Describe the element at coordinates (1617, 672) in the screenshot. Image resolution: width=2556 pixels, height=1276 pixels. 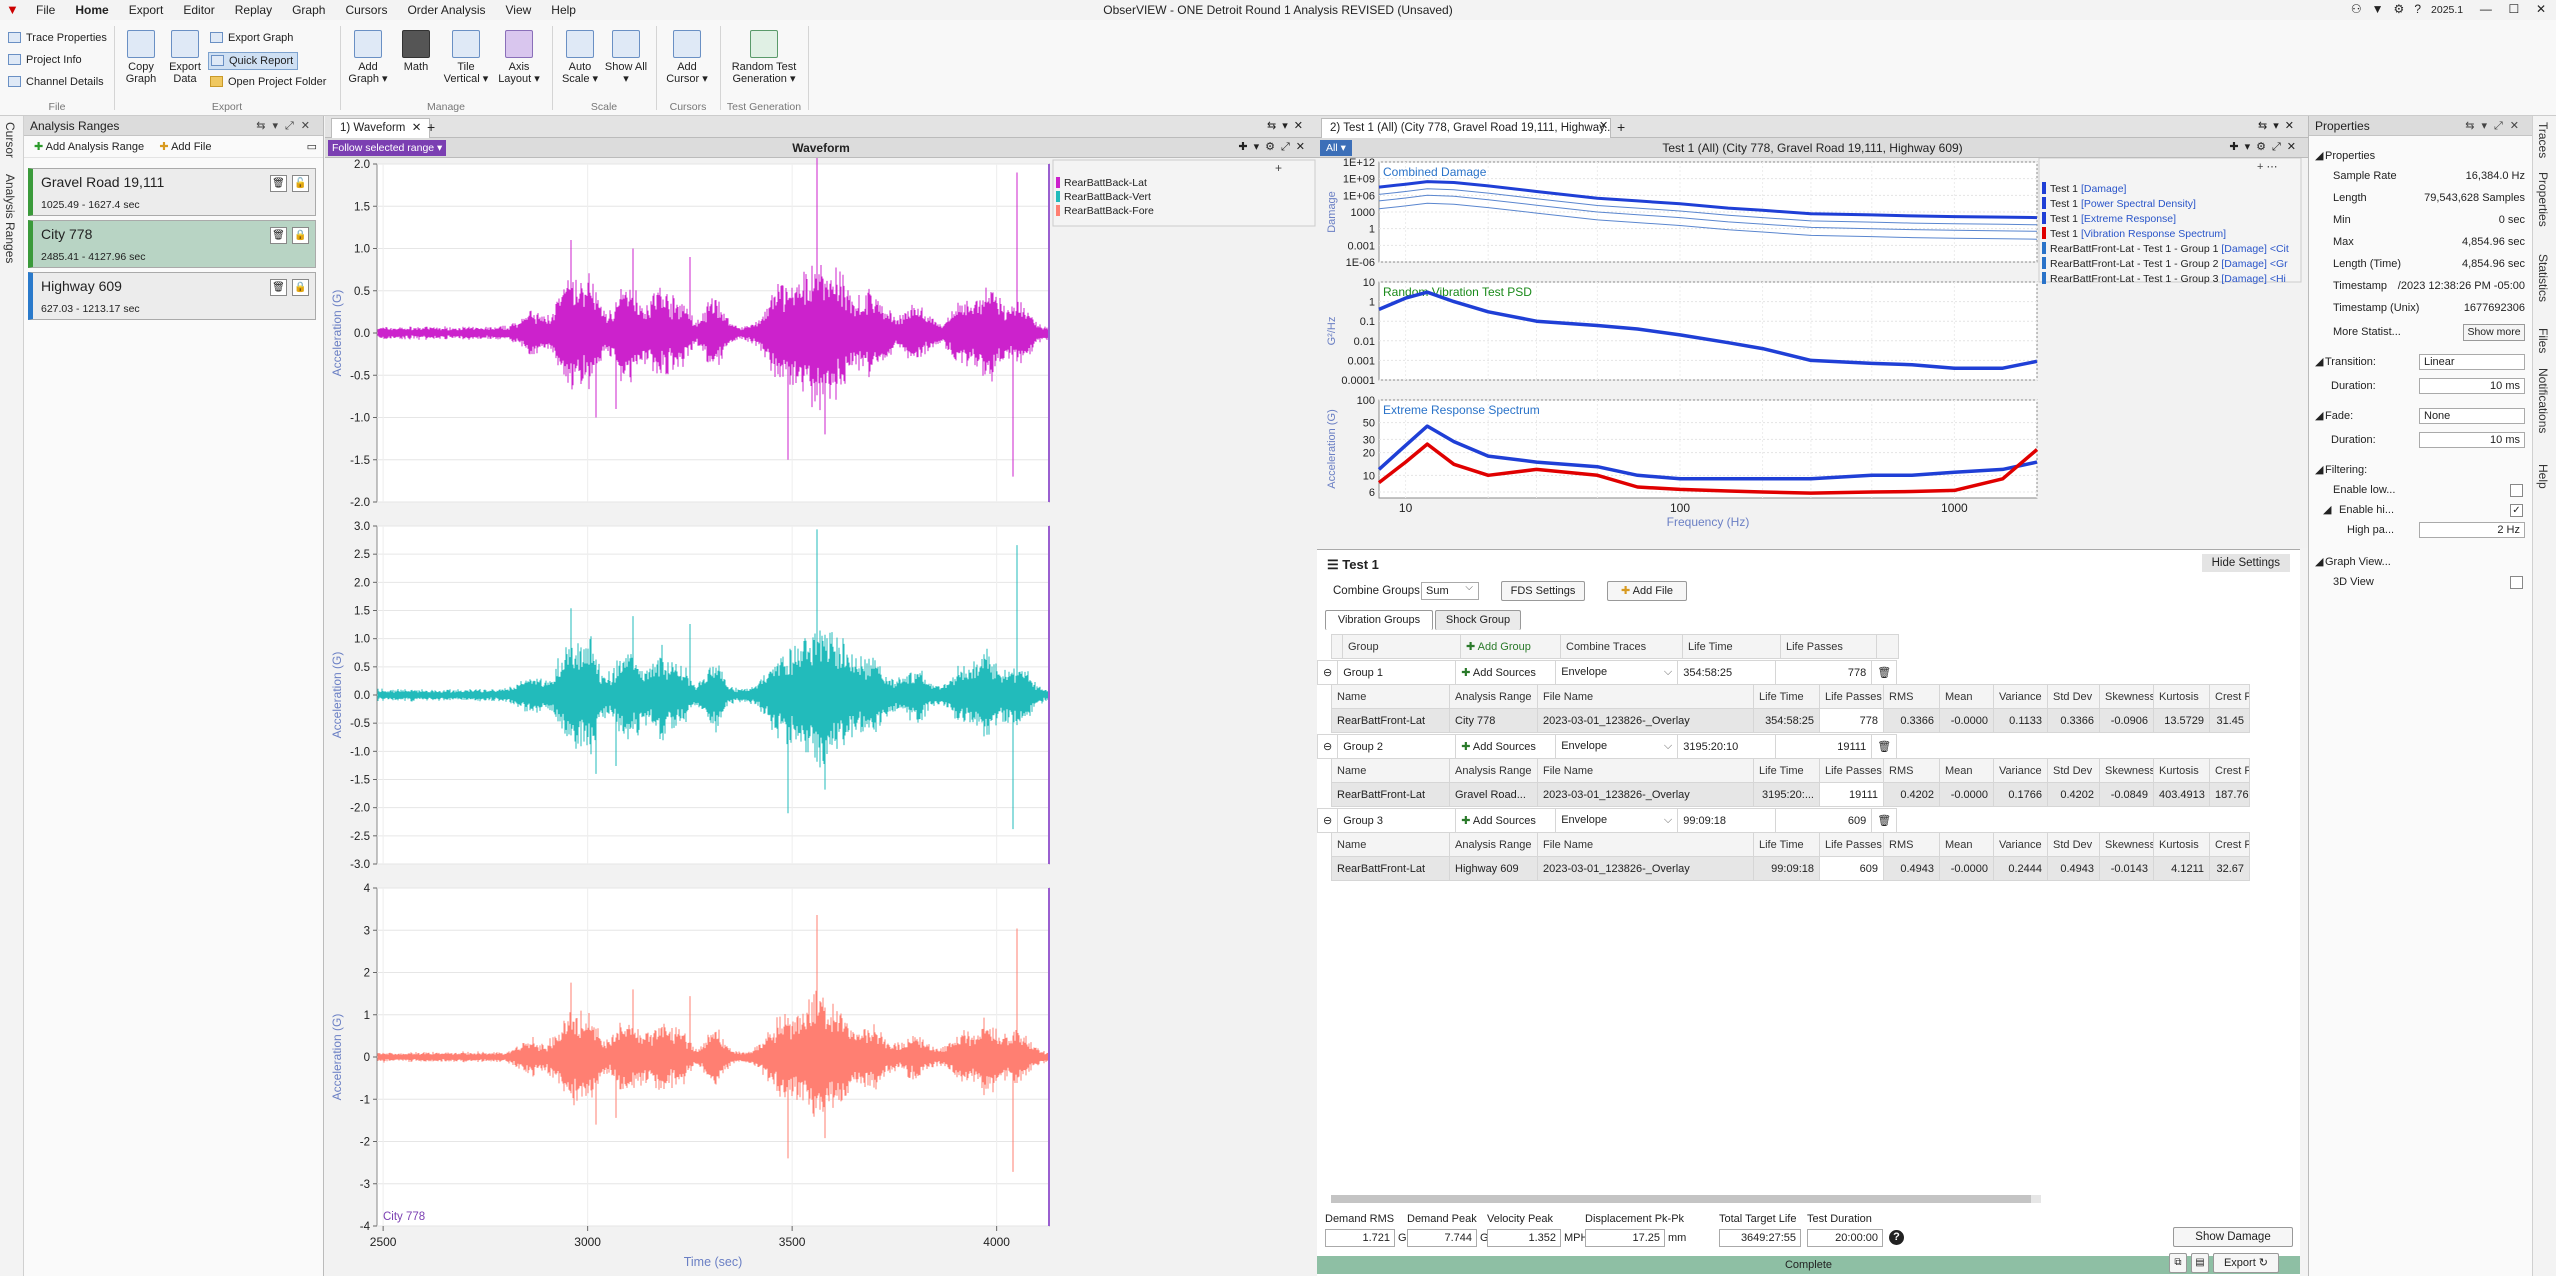
I see `combine-traces-select: Envelope ⌵` at that location.